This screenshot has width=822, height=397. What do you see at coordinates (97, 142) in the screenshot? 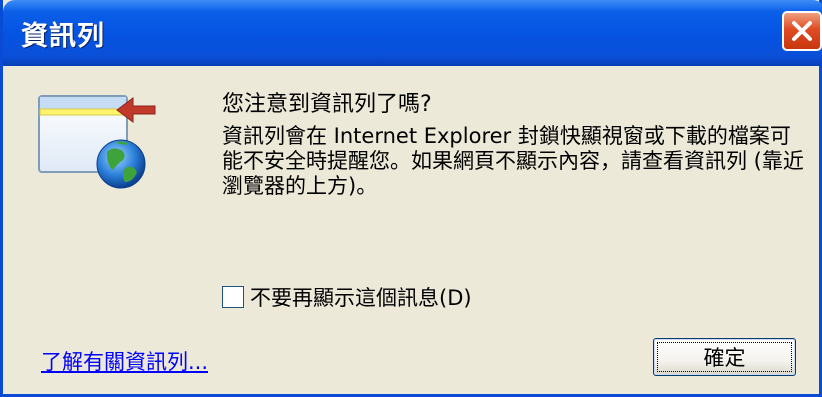
I see `information-bar-icon` at bounding box center [97, 142].